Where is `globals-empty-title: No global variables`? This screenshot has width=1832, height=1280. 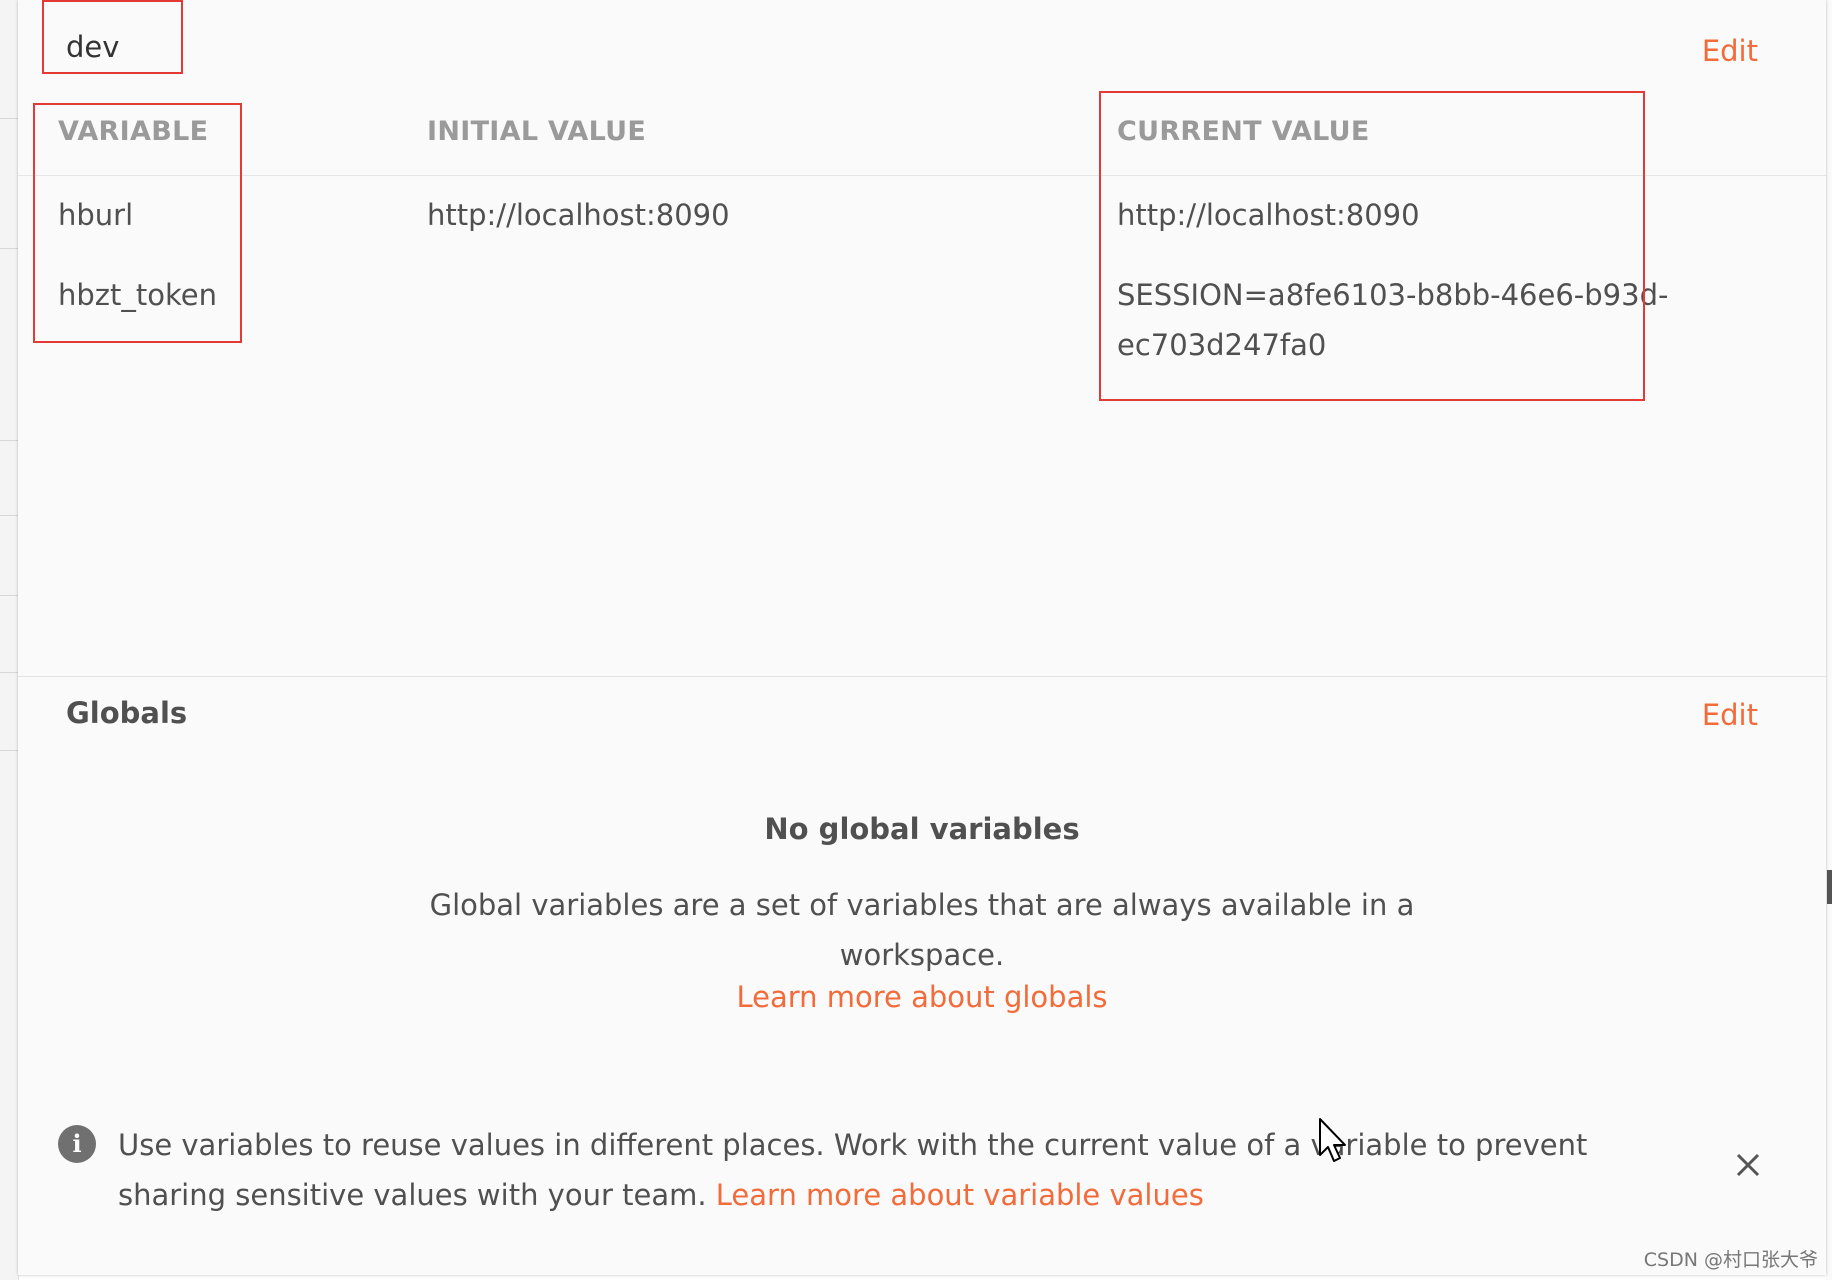 globals-empty-title: No global variables is located at coordinates (922, 829).